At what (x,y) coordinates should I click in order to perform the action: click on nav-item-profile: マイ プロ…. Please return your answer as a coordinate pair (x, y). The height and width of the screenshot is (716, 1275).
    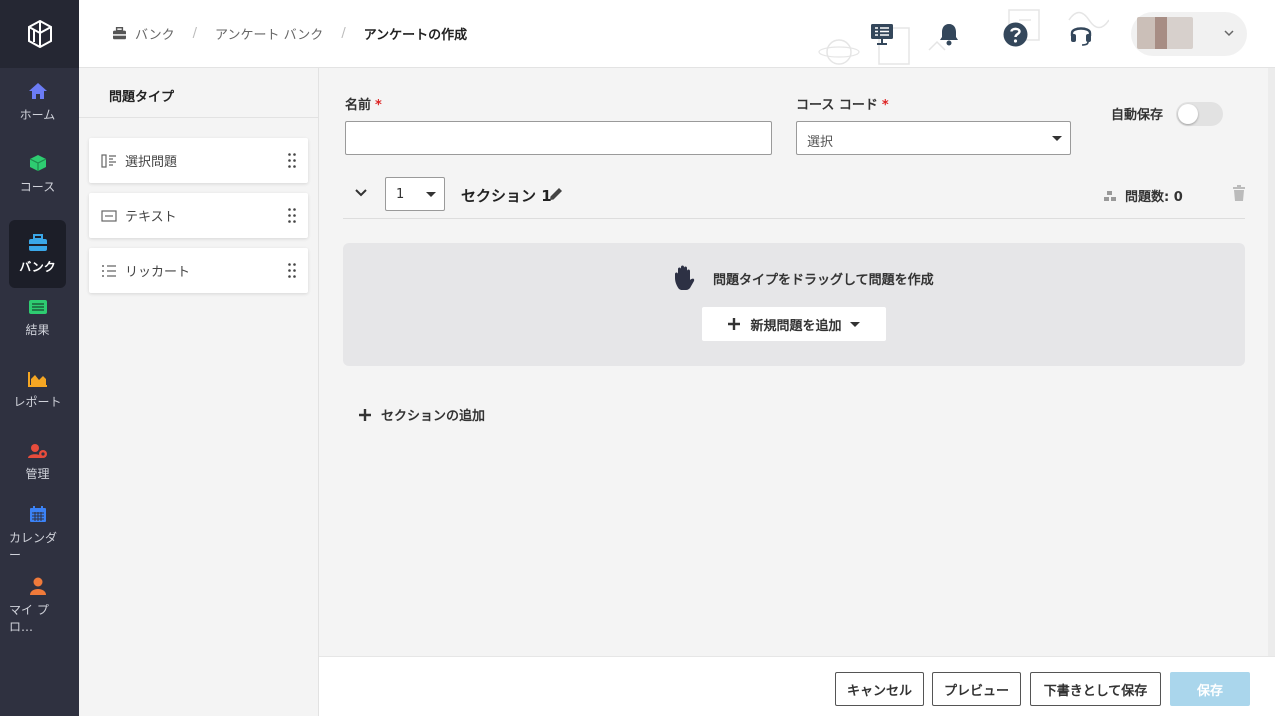
    Looking at the image, I should click on (37, 606).